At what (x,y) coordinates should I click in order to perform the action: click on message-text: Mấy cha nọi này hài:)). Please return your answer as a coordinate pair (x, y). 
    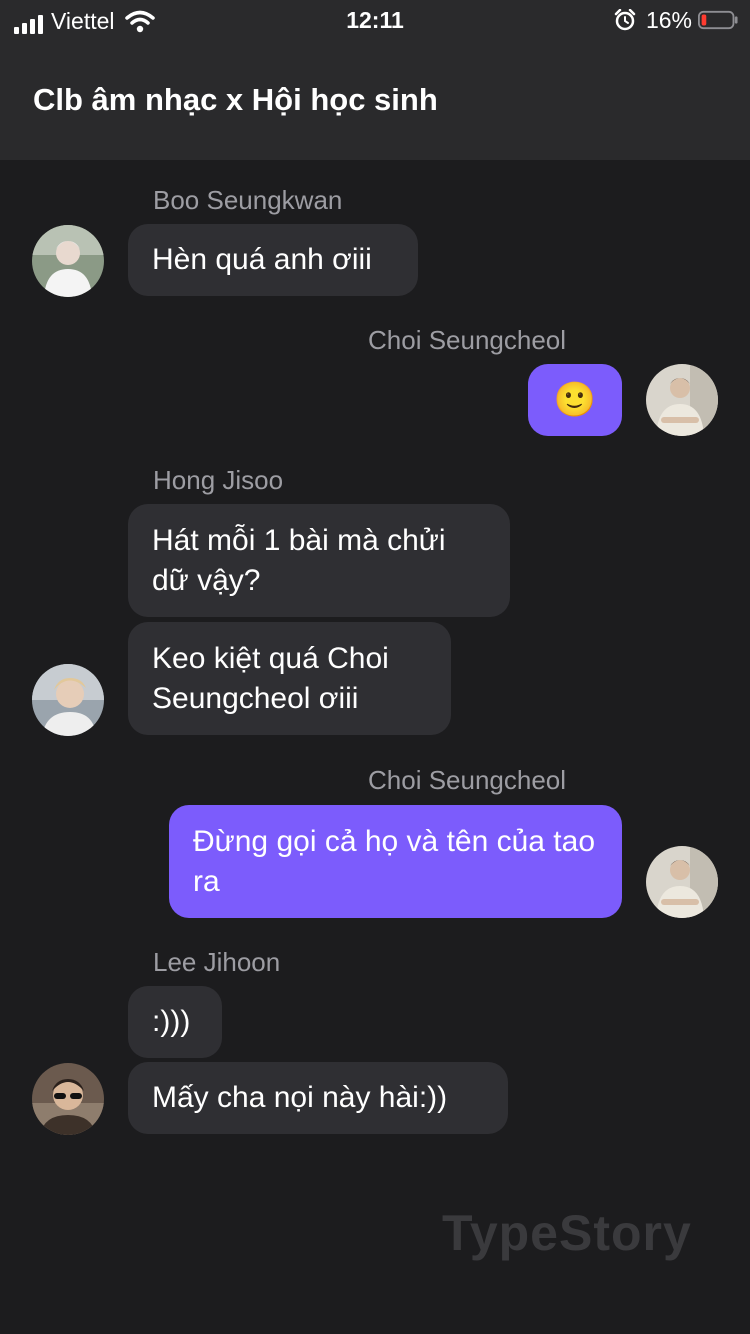
    Looking at the image, I should click on (300, 1097).